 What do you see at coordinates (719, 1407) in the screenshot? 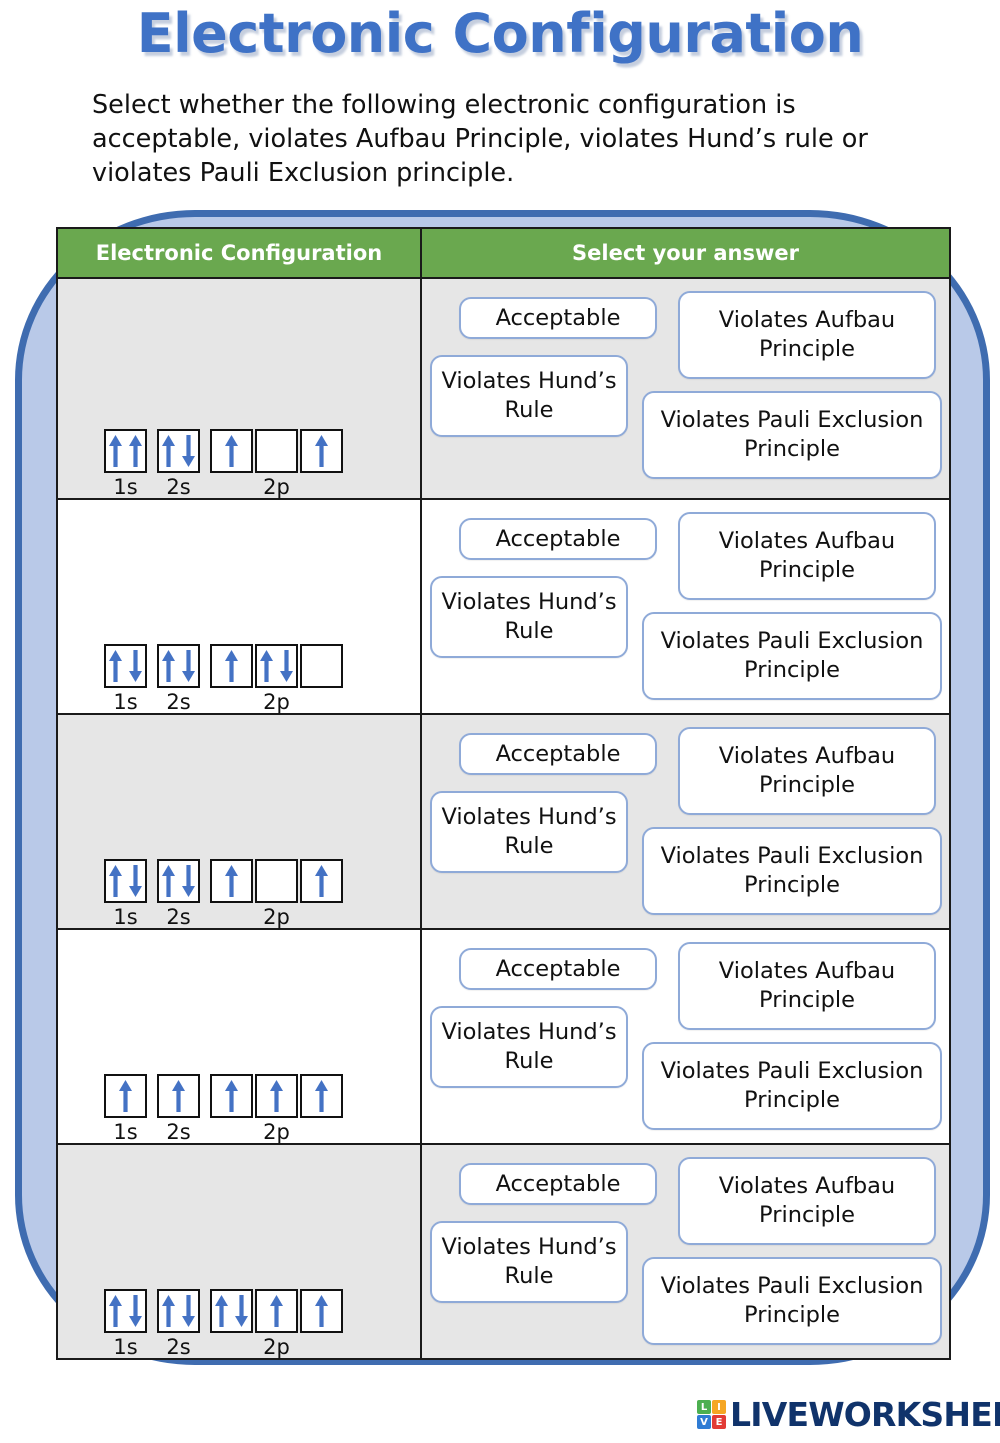
I see `logo-tile-i: I` at bounding box center [719, 1407].